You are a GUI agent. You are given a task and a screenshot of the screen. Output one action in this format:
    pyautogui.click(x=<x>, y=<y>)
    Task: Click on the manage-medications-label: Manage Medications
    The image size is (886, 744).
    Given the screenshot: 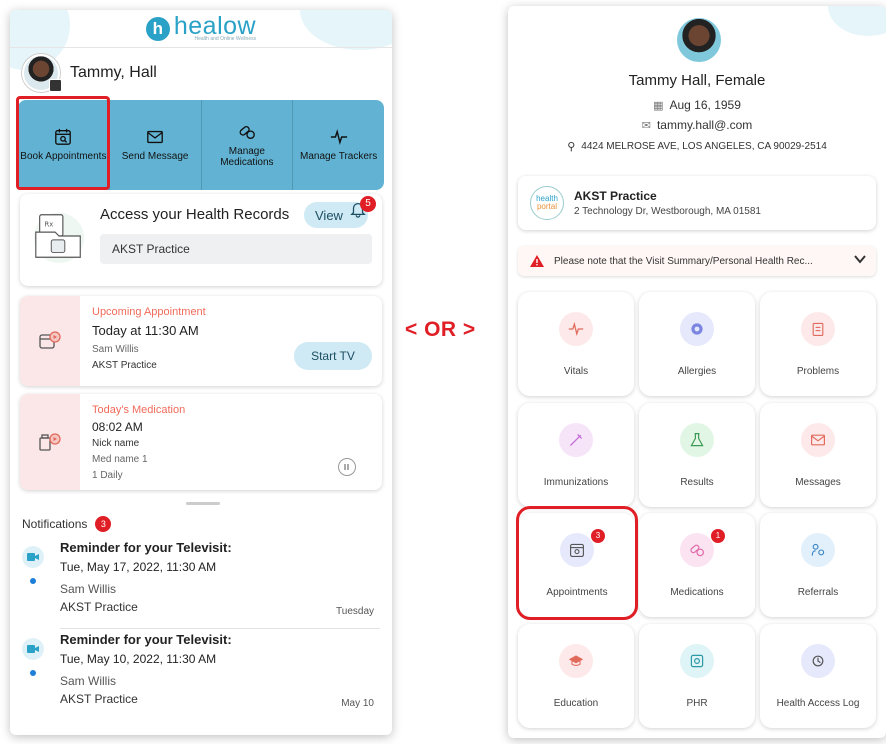 What is the action you would take?
    pyautogui.click(x=247, y=156)
    